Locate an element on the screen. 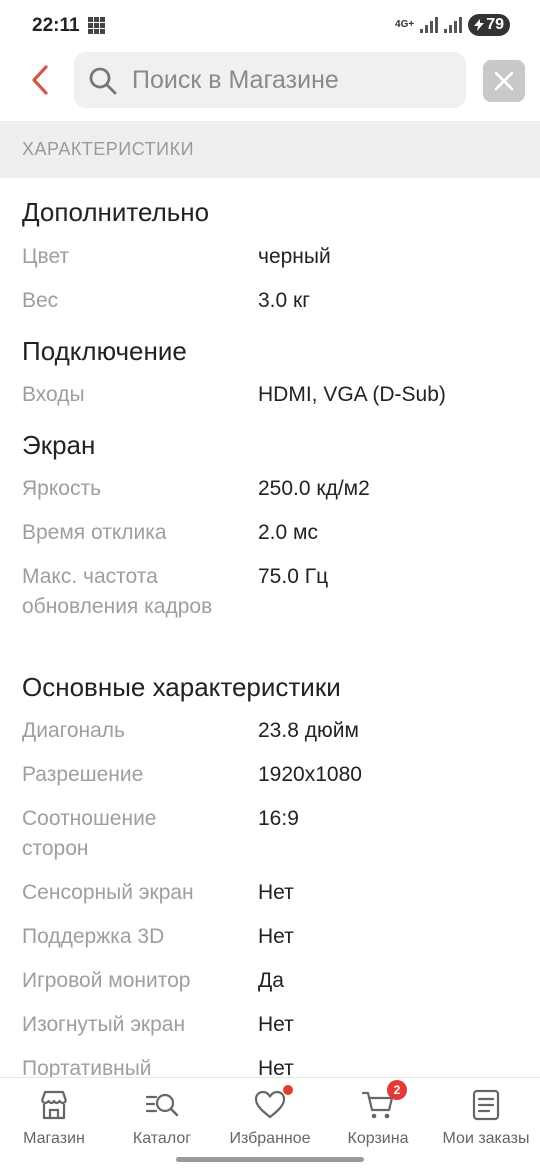 The width and height of the screenshot is (540, 1170). nav-item-orders: Мои заказы is located at coordinates (486, 1120).